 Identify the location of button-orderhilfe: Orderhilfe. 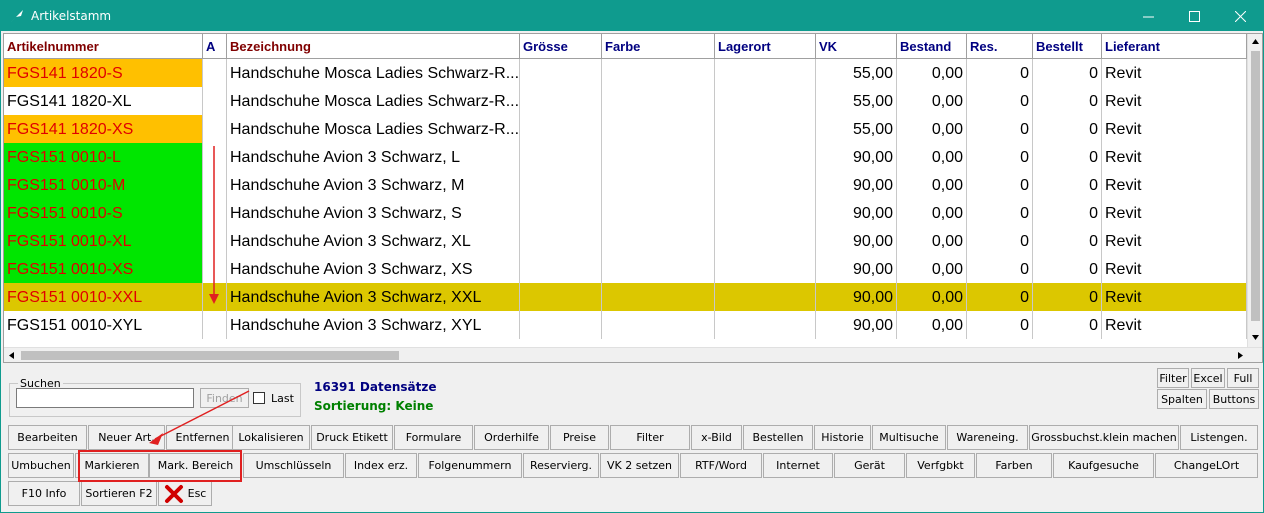
(511, 437).